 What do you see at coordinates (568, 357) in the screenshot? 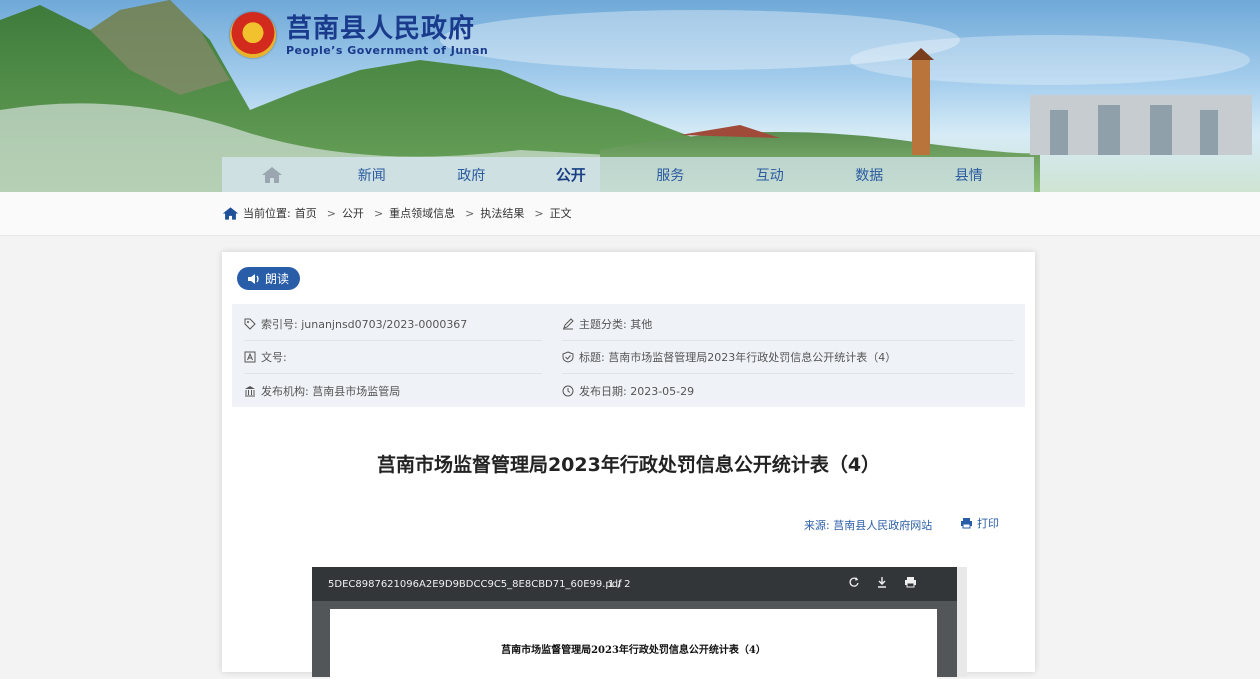
I see `shield-check-icon` at bounding box center [568, 357].